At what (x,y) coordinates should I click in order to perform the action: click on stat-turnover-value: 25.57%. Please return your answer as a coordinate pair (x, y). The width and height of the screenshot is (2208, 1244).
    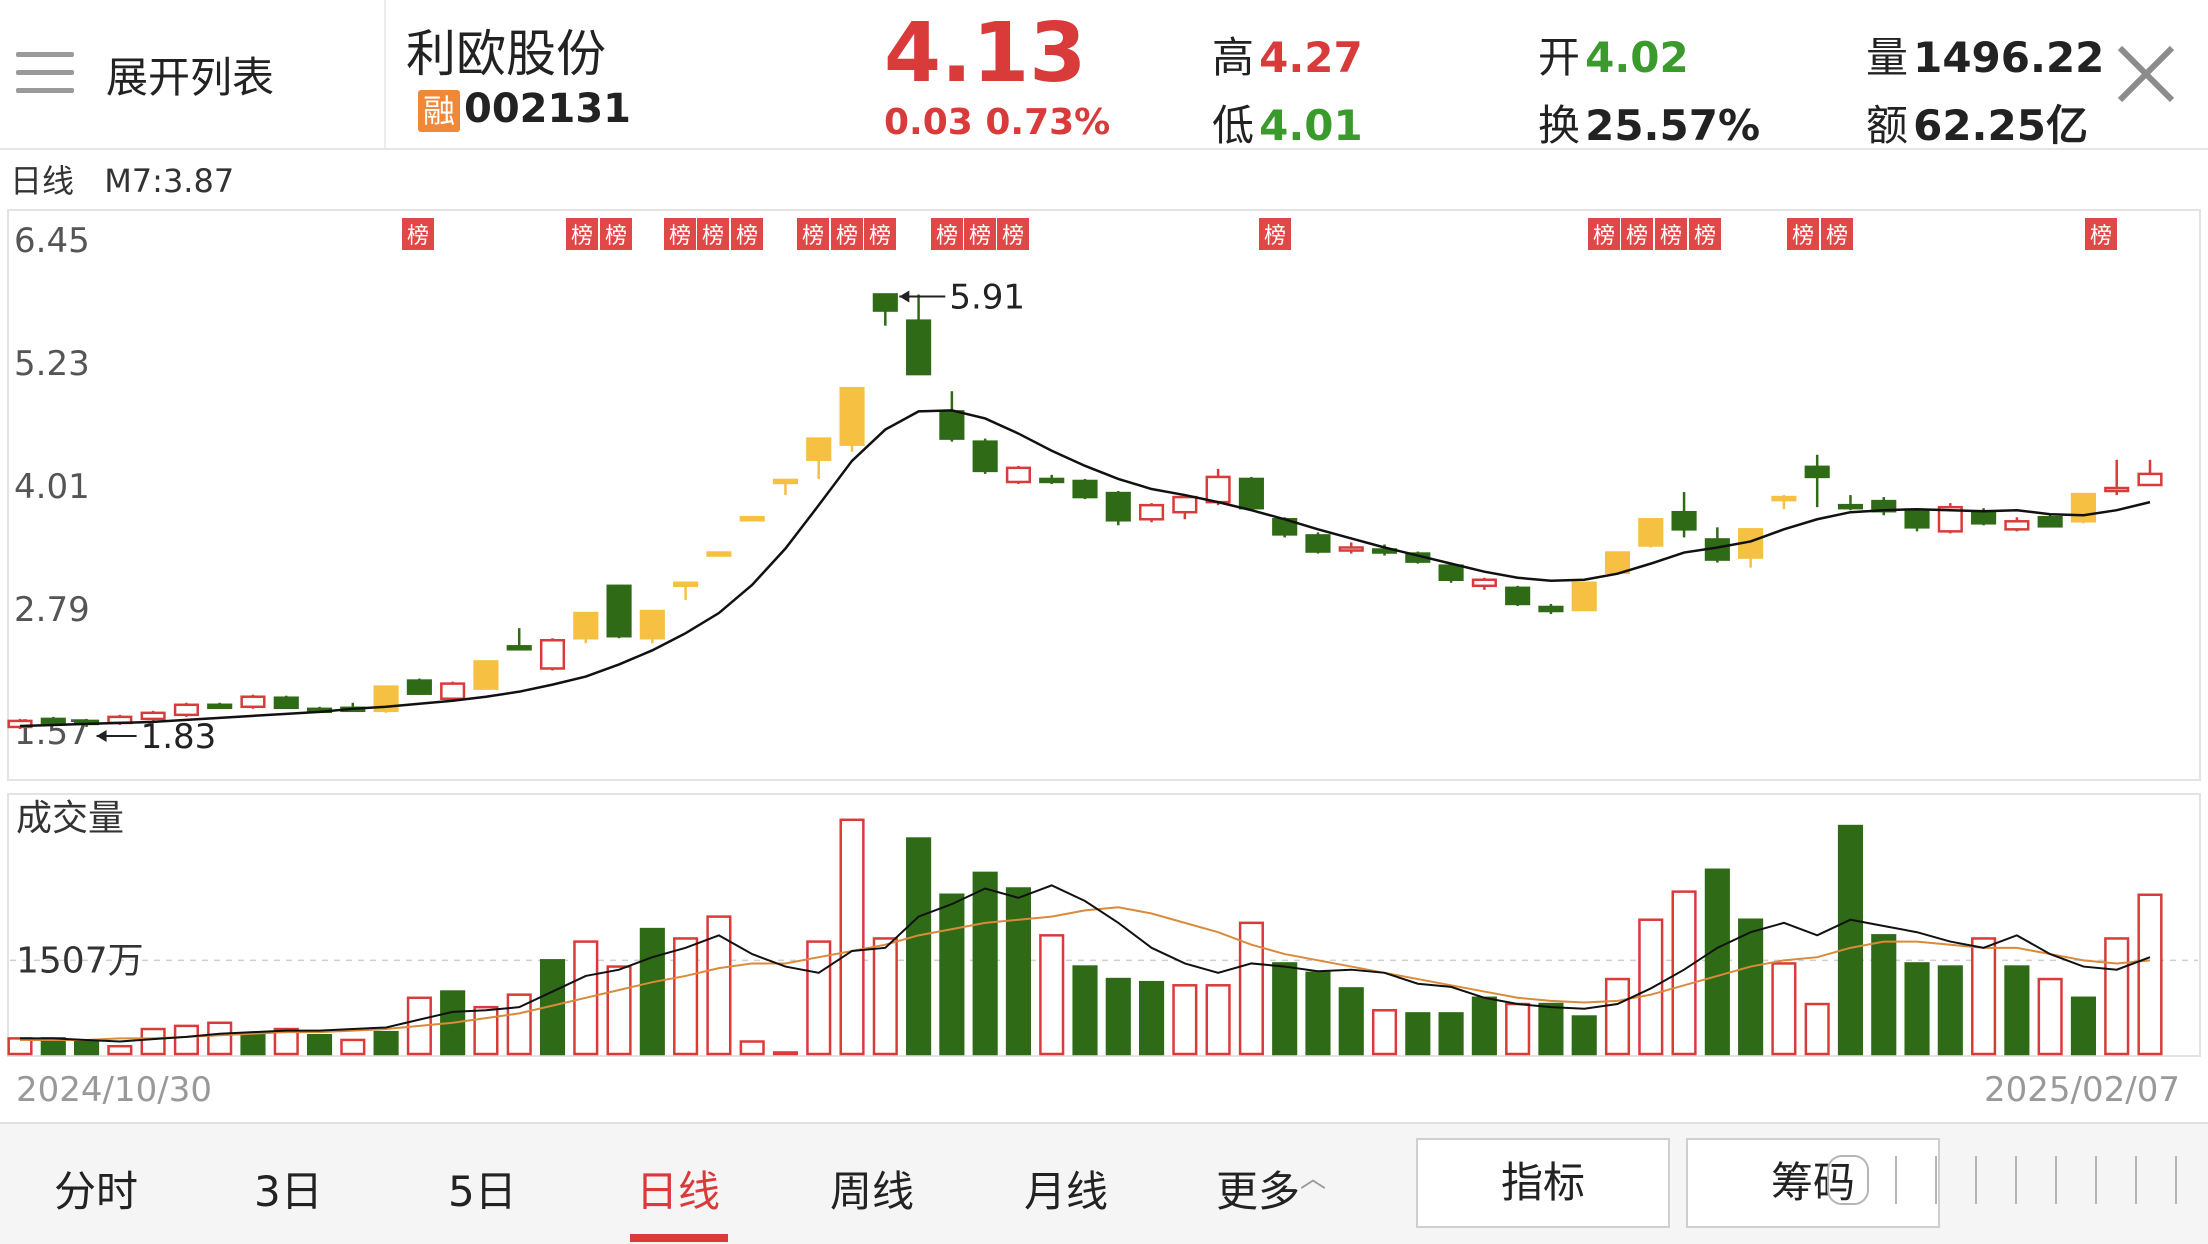
    Looking at the image, I should click on (1673, 125).